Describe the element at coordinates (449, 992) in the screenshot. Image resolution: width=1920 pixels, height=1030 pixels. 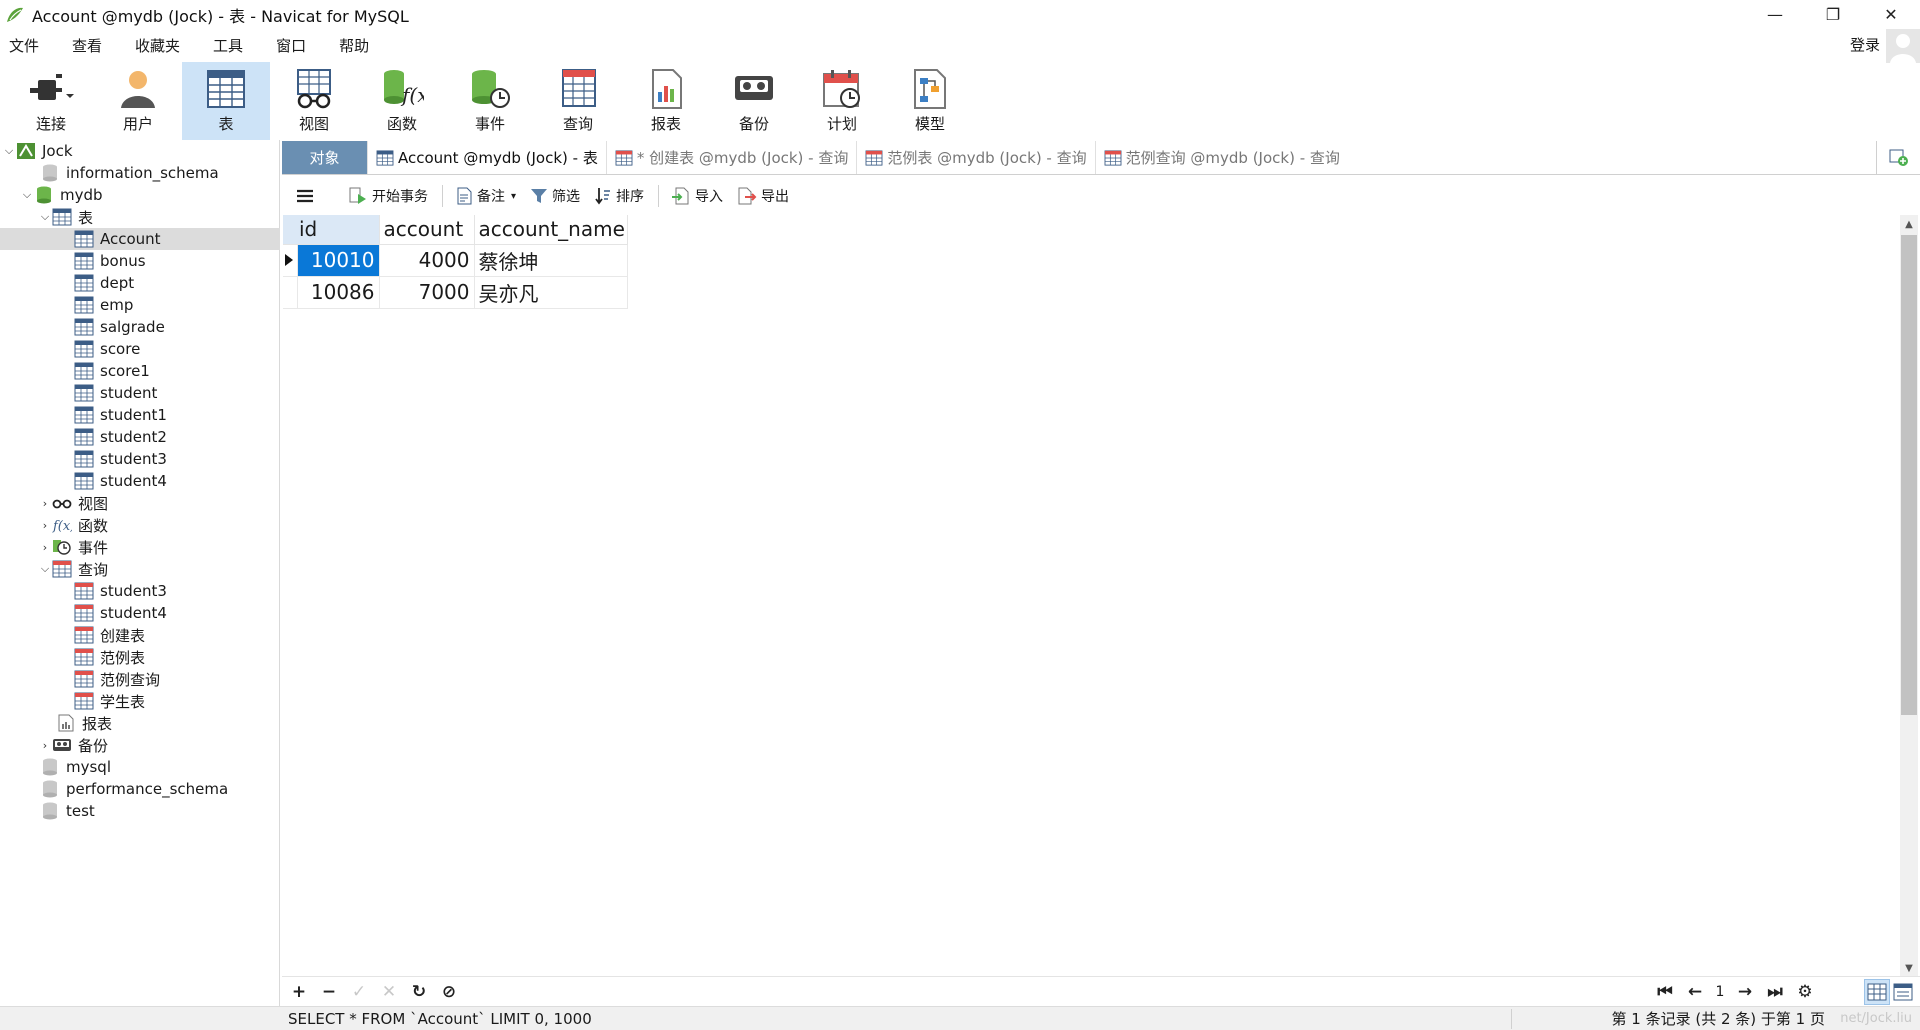
I see `stop-button: ⊘` at that location.